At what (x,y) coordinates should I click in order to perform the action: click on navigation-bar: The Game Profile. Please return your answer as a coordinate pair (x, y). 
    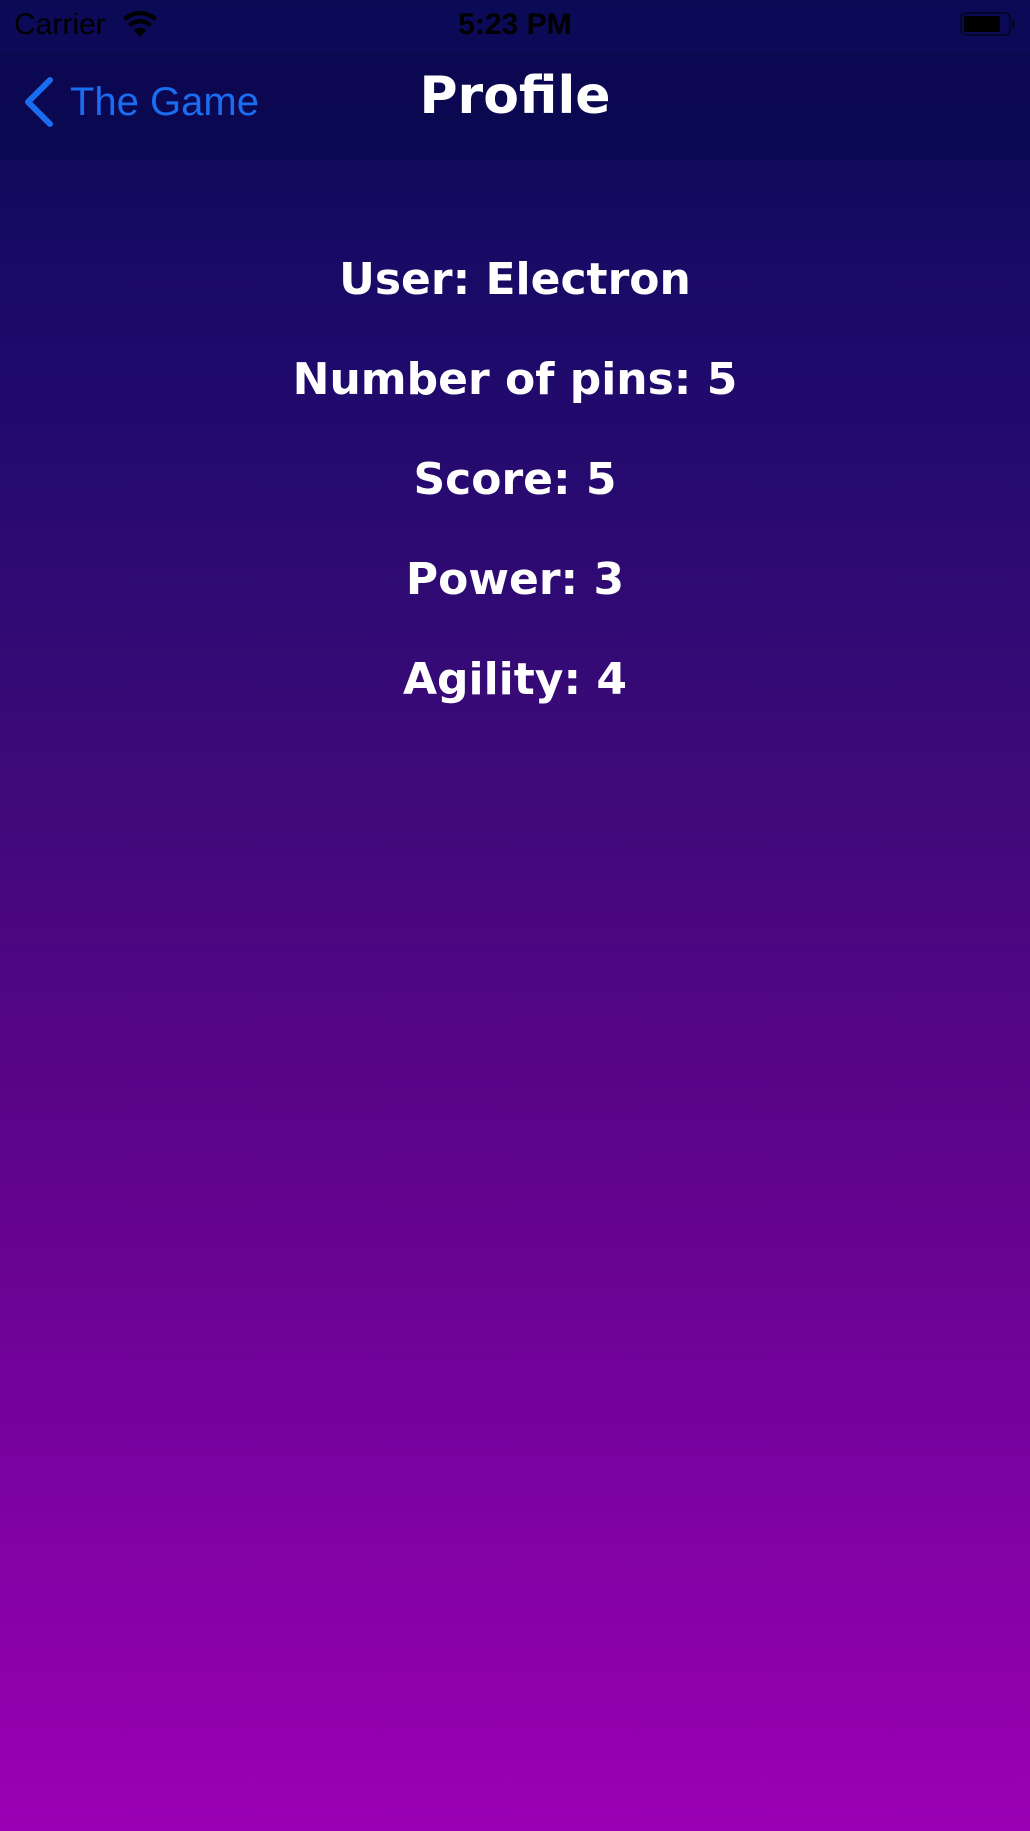
    Looking at the image, I should click on (515, 106).